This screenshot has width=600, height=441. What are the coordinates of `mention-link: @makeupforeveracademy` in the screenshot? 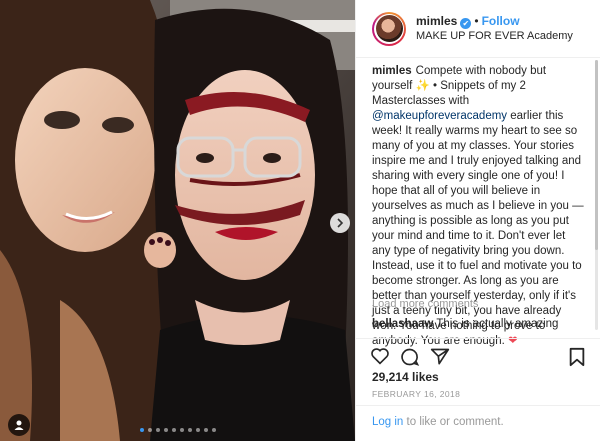 It's located at (439, 116).